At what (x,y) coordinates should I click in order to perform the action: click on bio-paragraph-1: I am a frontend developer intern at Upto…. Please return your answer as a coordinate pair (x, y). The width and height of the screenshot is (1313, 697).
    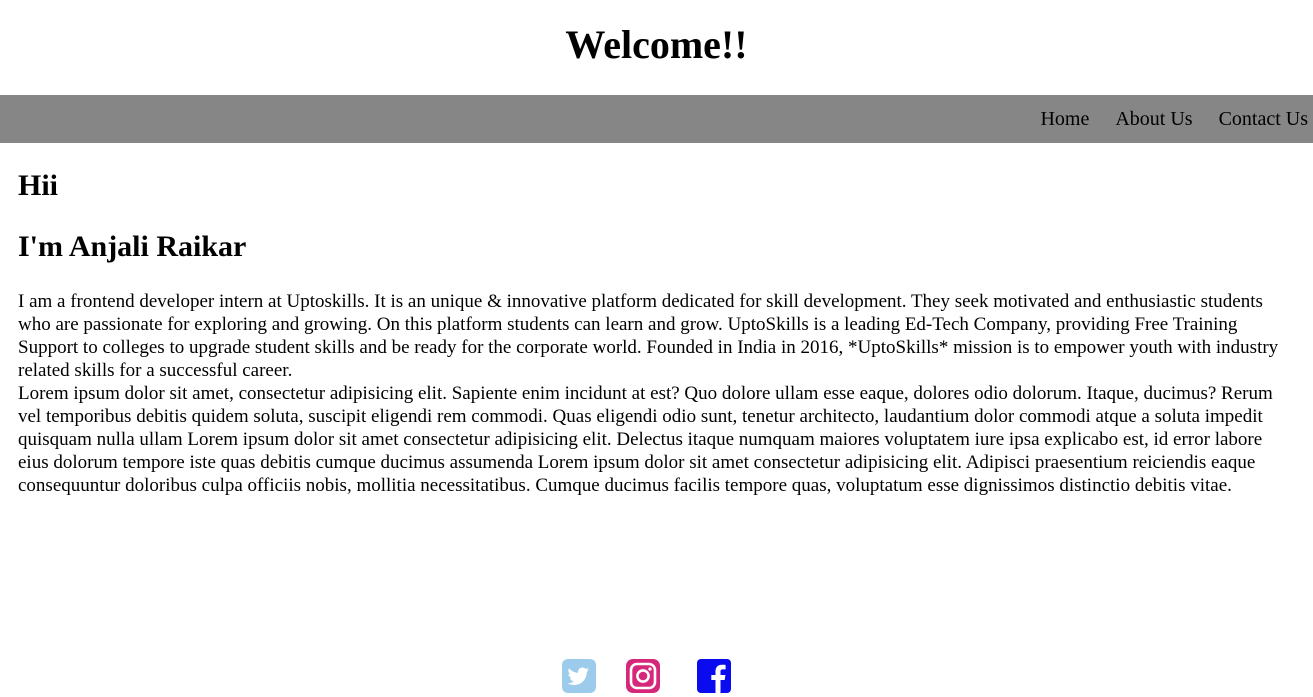
    Looking at the image, I should click on (648, 336).